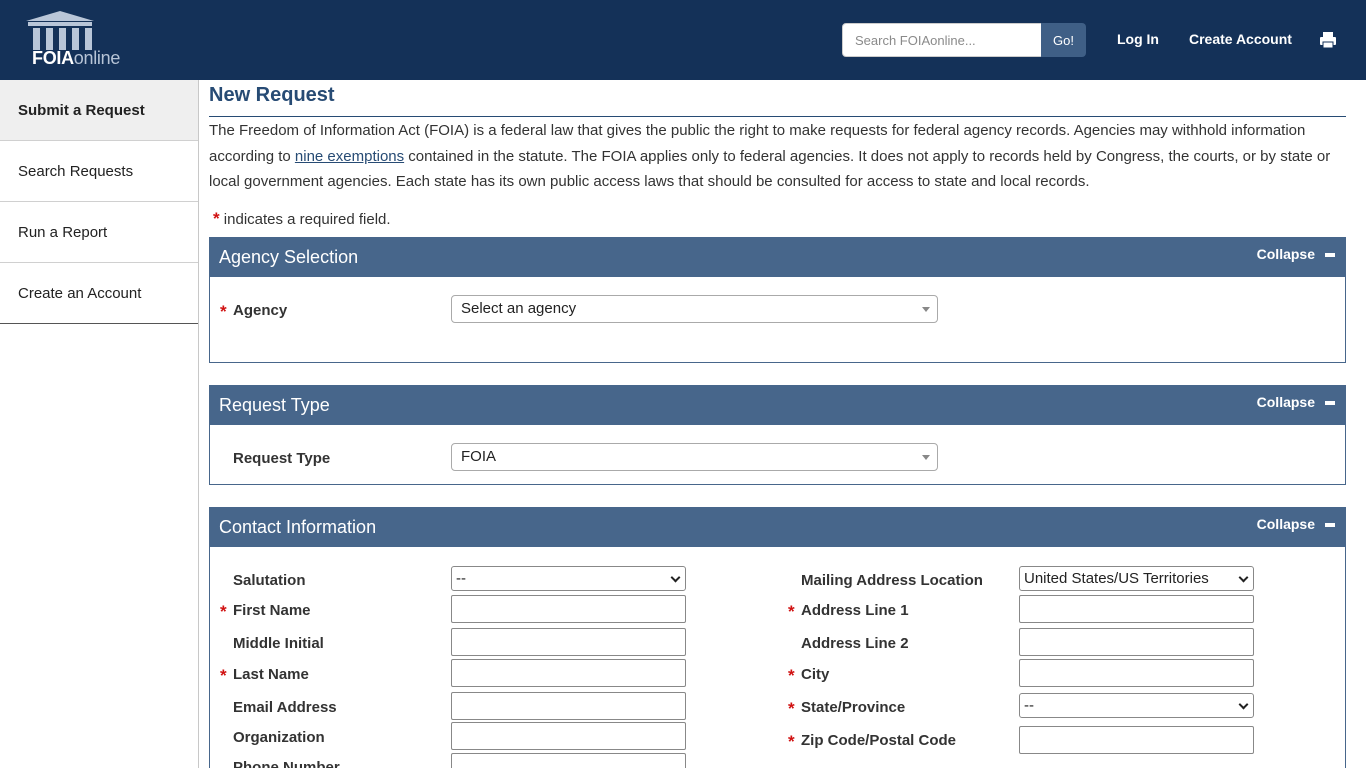 Image resolution: width=1366 pixels, height=768 pixels. I want to click on panel-title: Agency Selection, so click(289, 257).